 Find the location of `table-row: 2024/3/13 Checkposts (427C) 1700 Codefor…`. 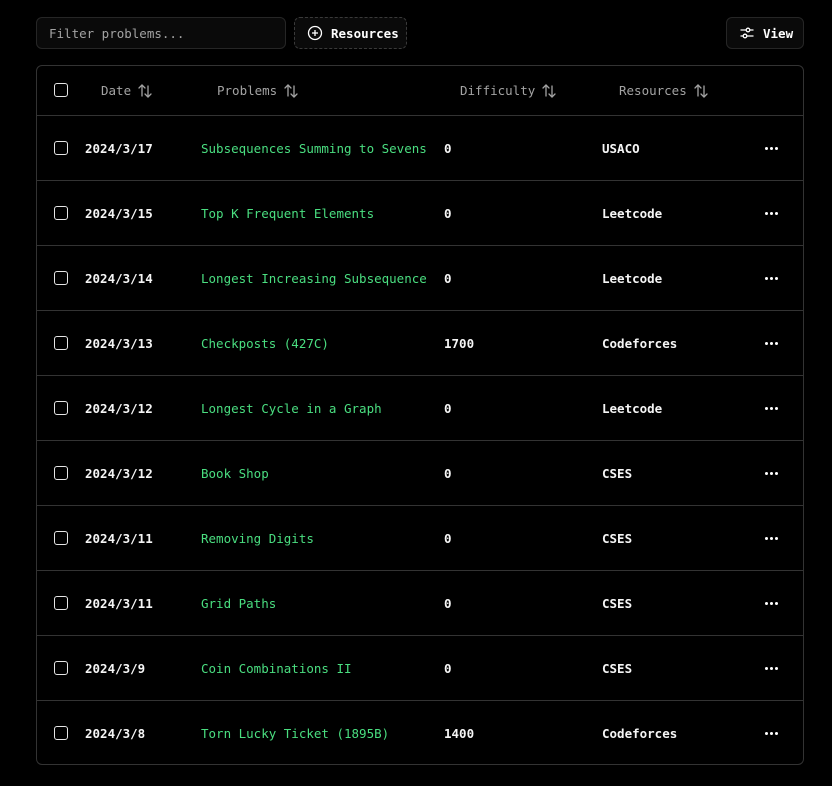

table-row: 2024/3/13 Checkposts (427C) 1700 Codefor… is located at coordinates (420, 343).